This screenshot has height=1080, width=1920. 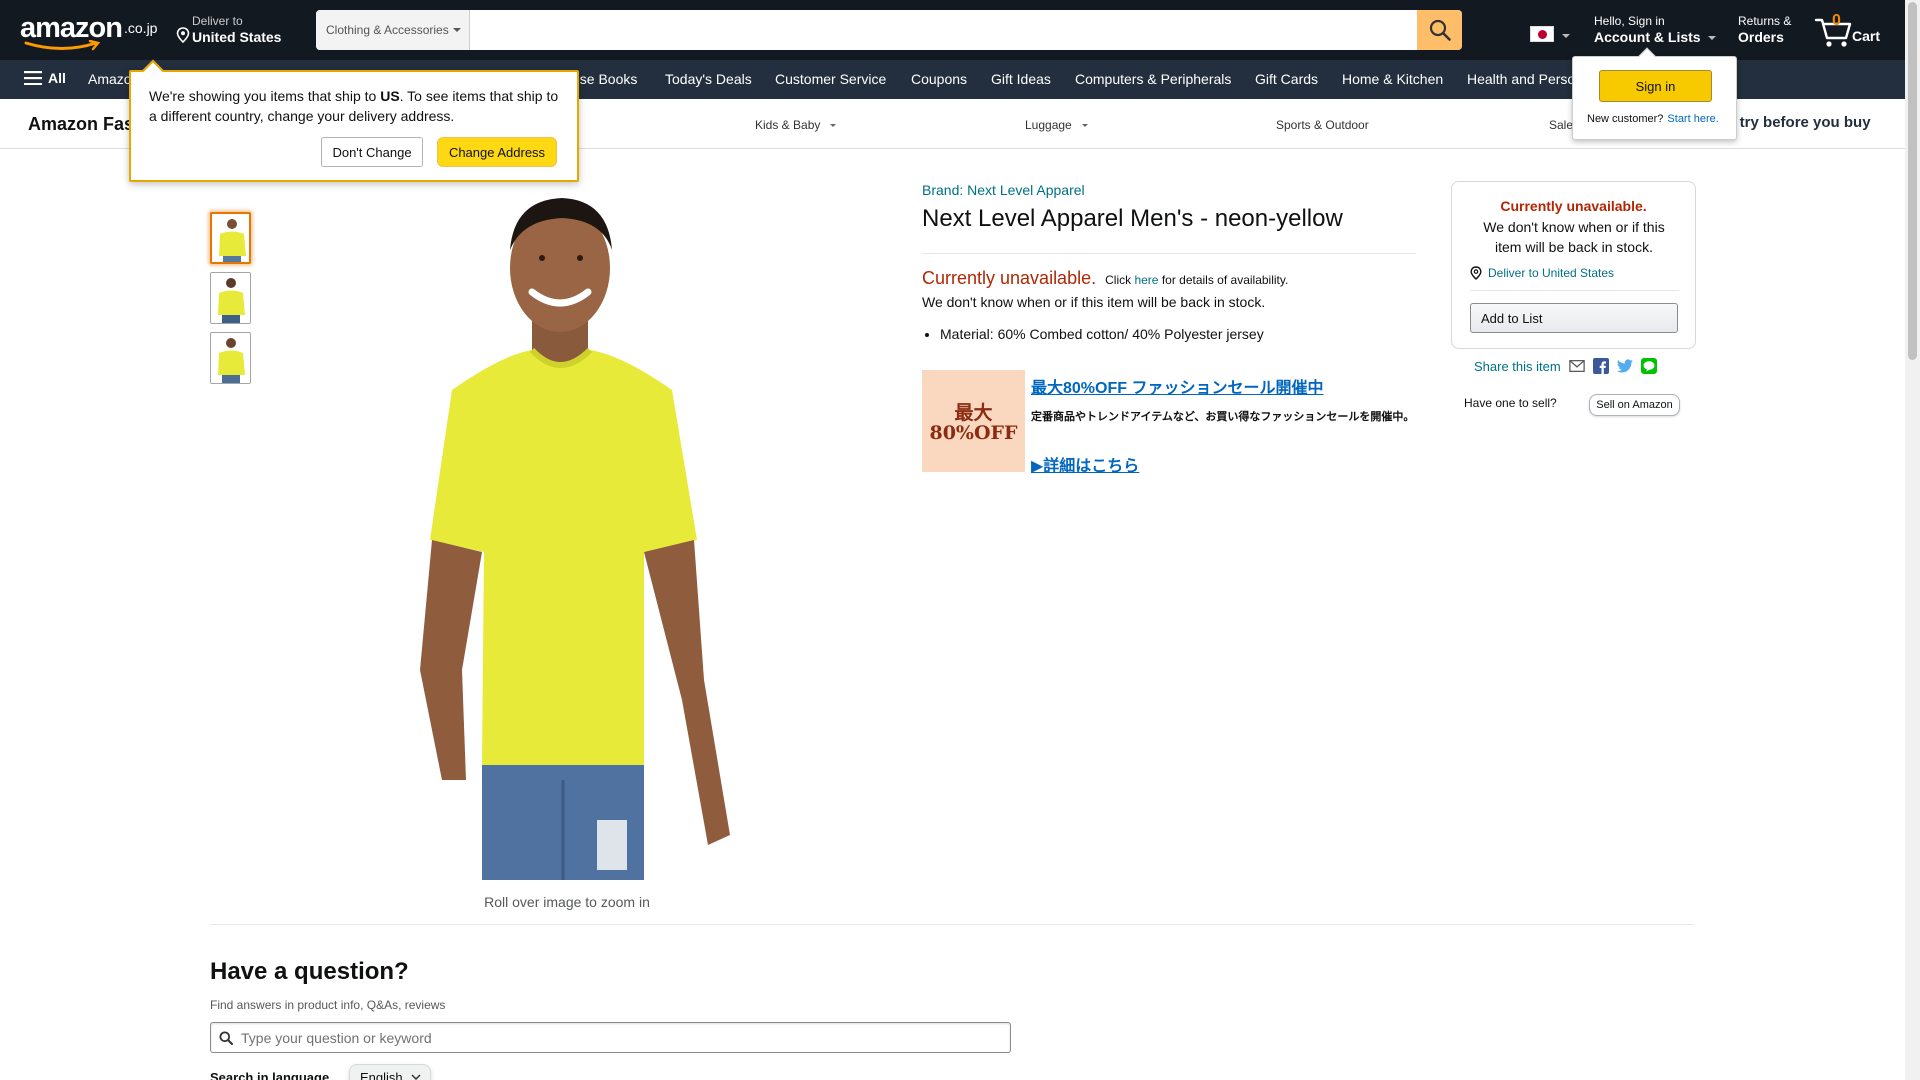 What do you see at coordinates (1177, 386) in the screenshot?
I see `promo-headline-link: 最大80%OFF ファッションセール開催中` at bounding box center [1177, 386].